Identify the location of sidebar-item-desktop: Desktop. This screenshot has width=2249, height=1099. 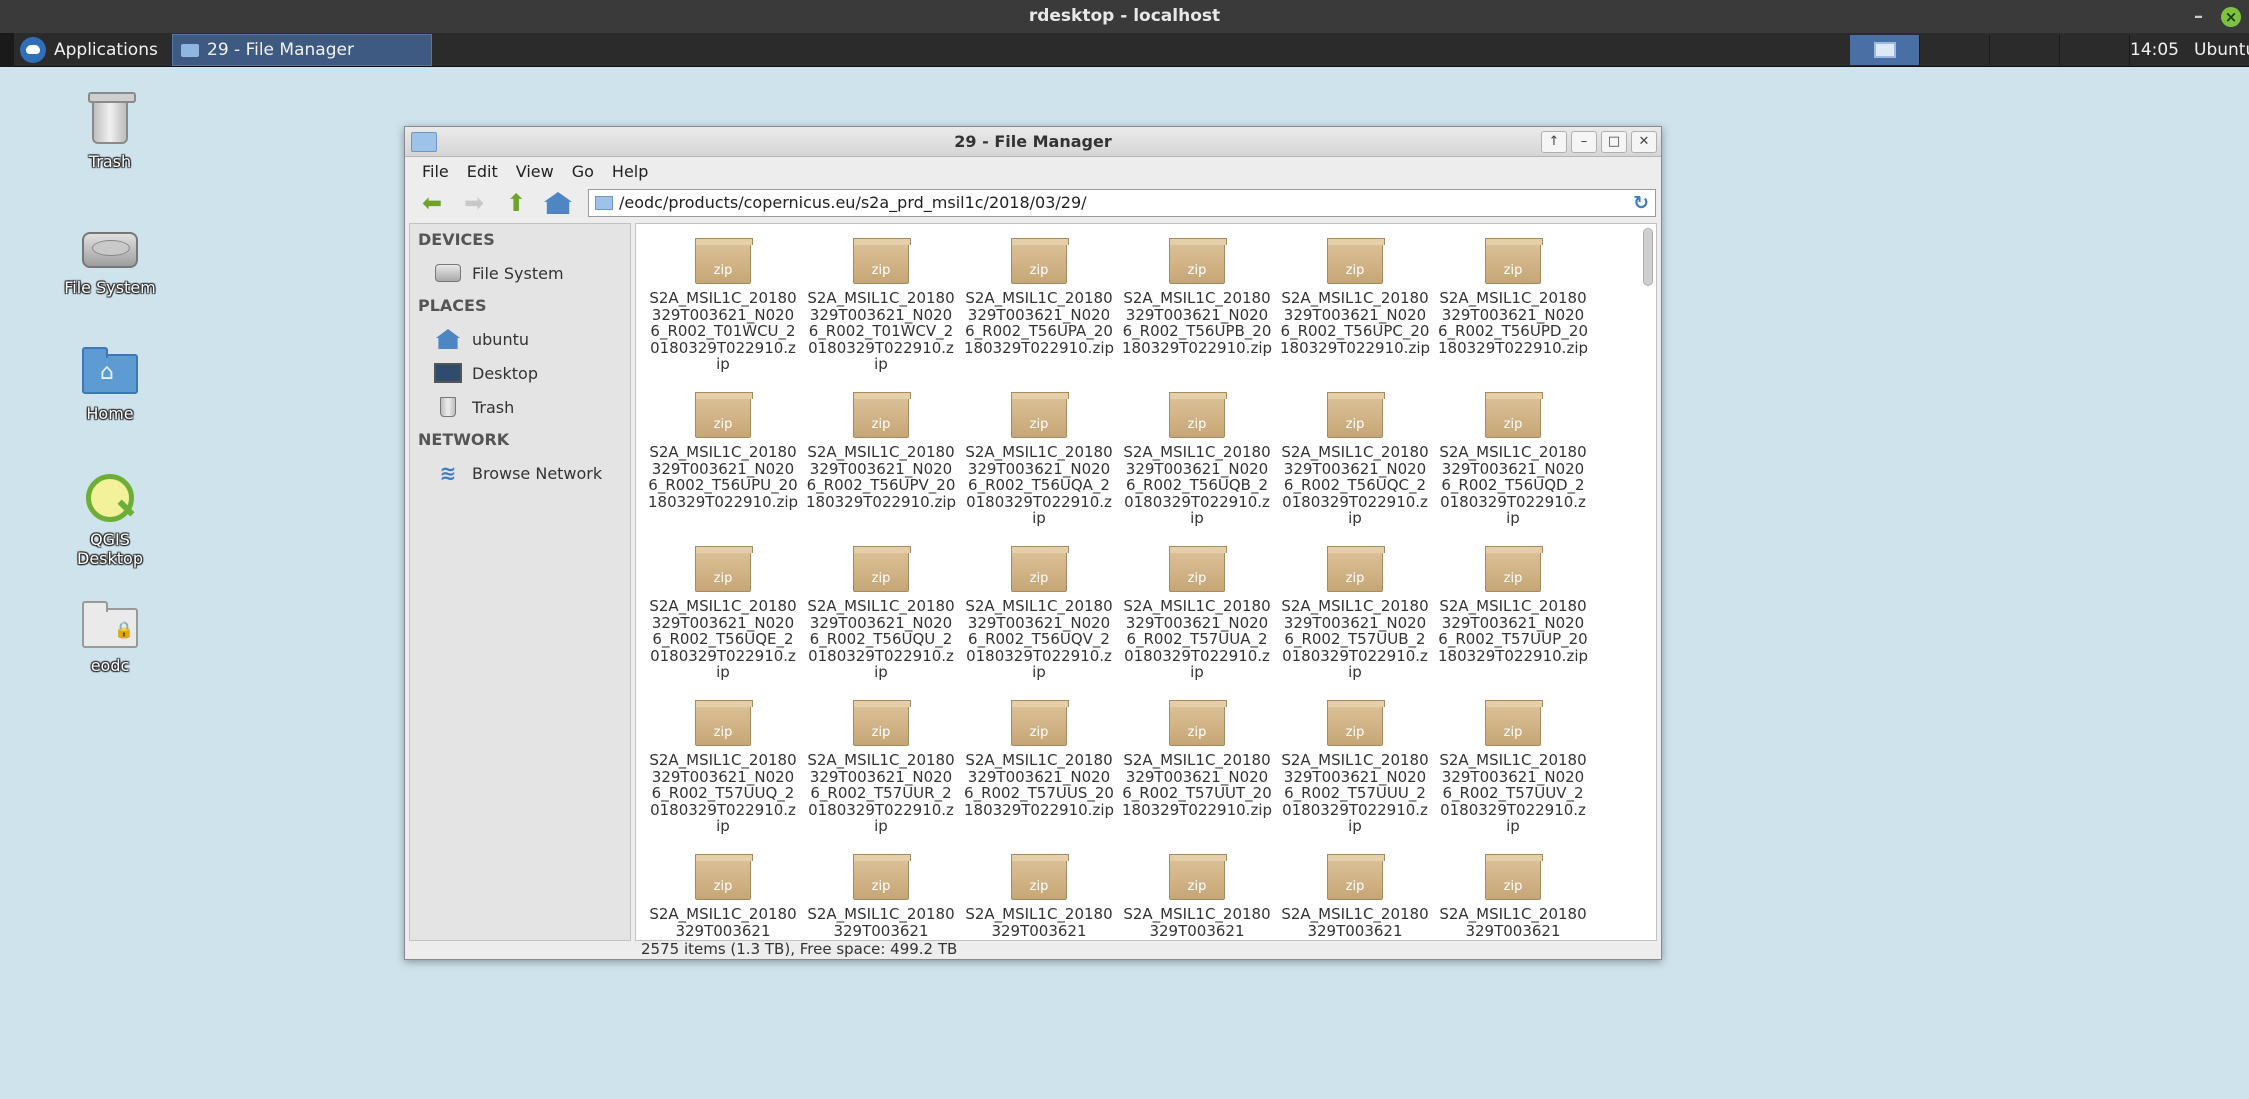
(520, 373).